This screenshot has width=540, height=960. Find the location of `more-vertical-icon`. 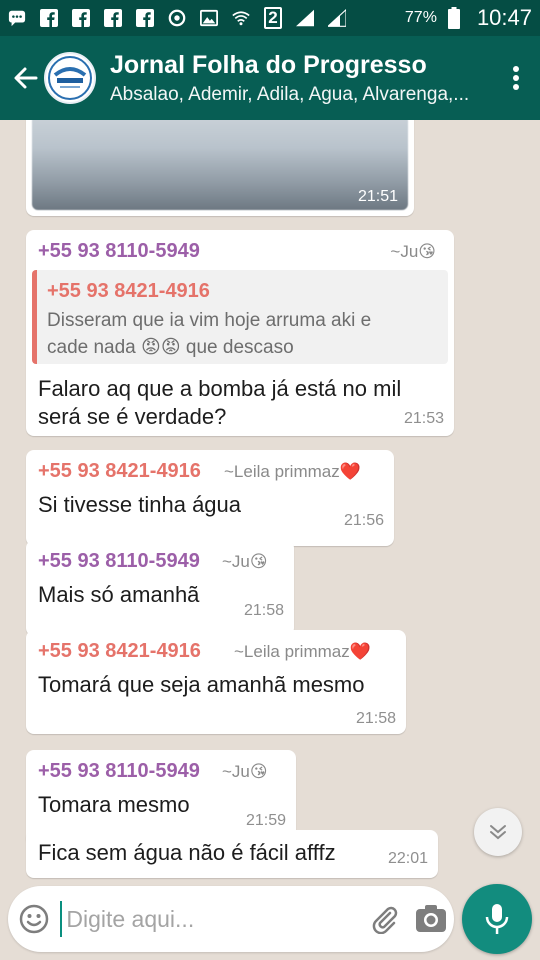

more-vertical-icon is located at coordinates (516, 78).